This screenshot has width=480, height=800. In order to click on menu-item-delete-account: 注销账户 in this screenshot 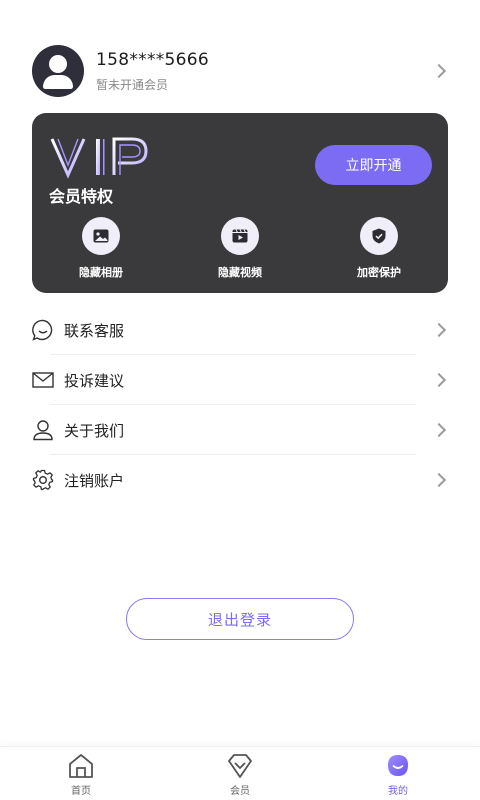, I will do `click(240, 480)`.